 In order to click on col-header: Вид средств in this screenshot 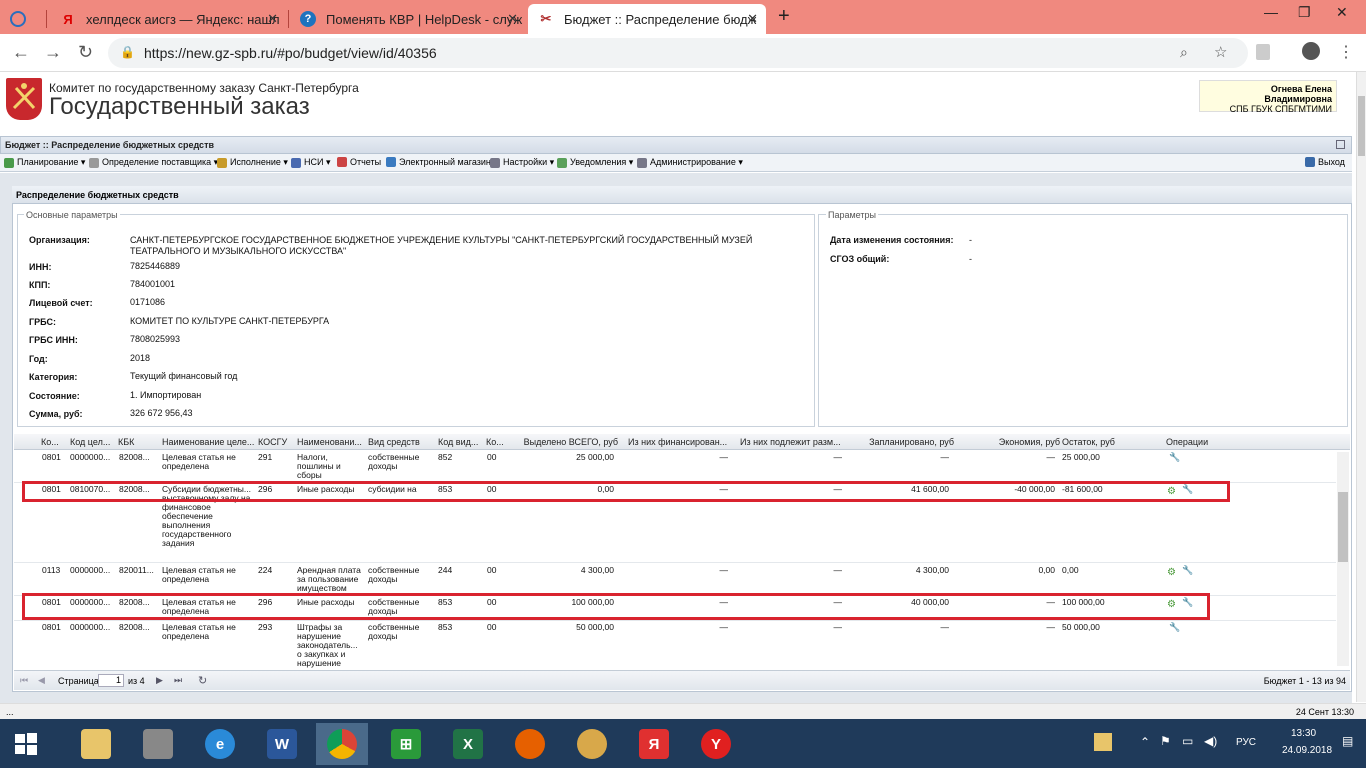, I will do `click(401, 442)`.